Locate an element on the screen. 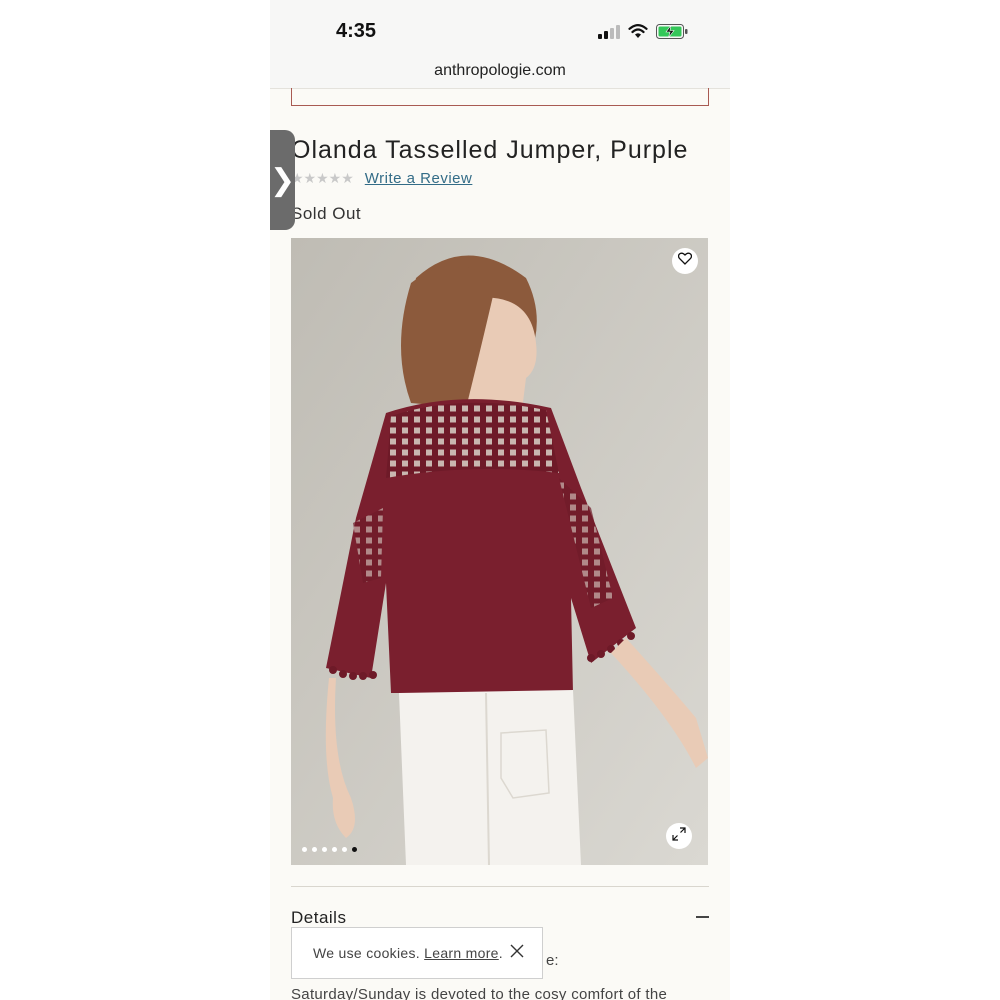 Image resolution: width=1000 pixels, height=1000 pixels. previous-section-box is located at coordinates (500, 97).